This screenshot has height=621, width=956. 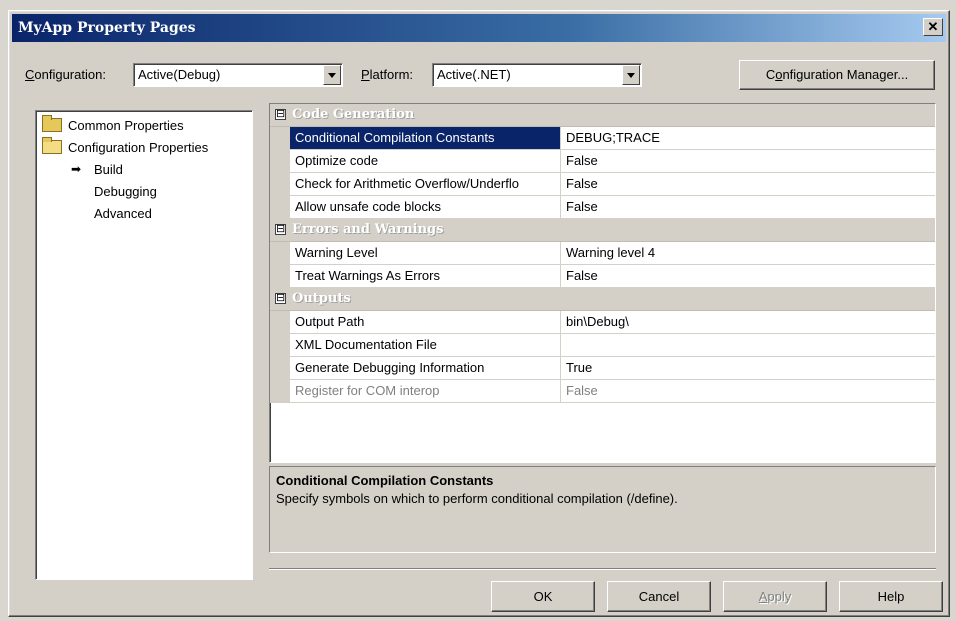 I want to click on tree-item-debugging: Debugging, so click(x=125, y=191).